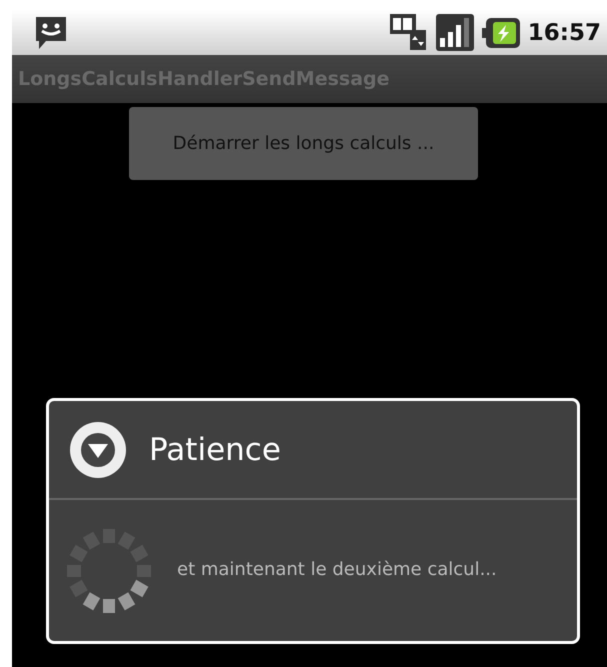 Image resolution: width=607 pixels, height=667 pixels. What do you see at coordinates (215, 450) in the screenshot?
I see `dialog-title: Patience` at bounding box center [215, 450].